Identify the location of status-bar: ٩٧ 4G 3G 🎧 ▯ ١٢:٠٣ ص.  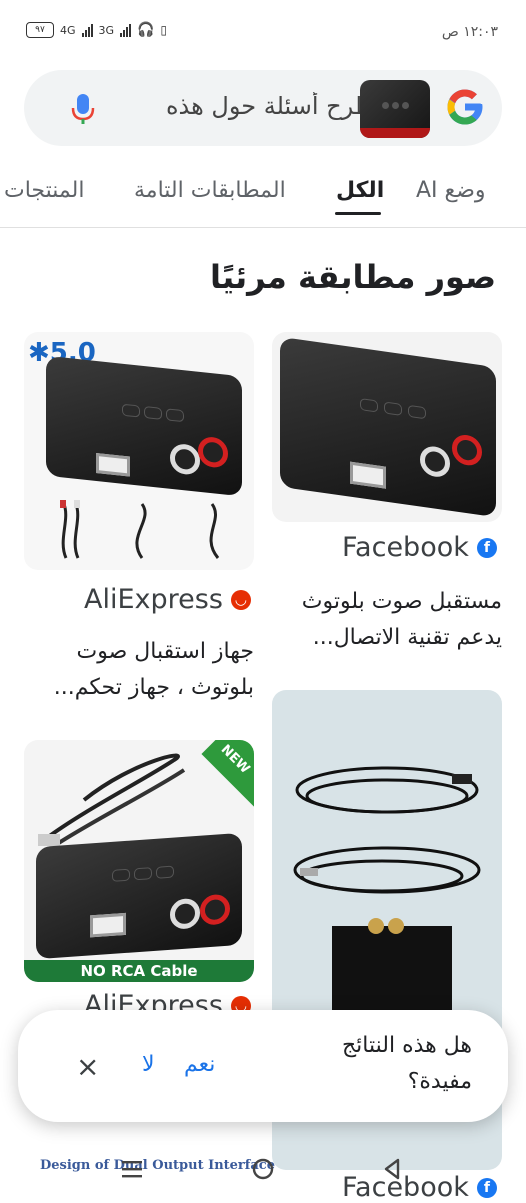
(263, 31).